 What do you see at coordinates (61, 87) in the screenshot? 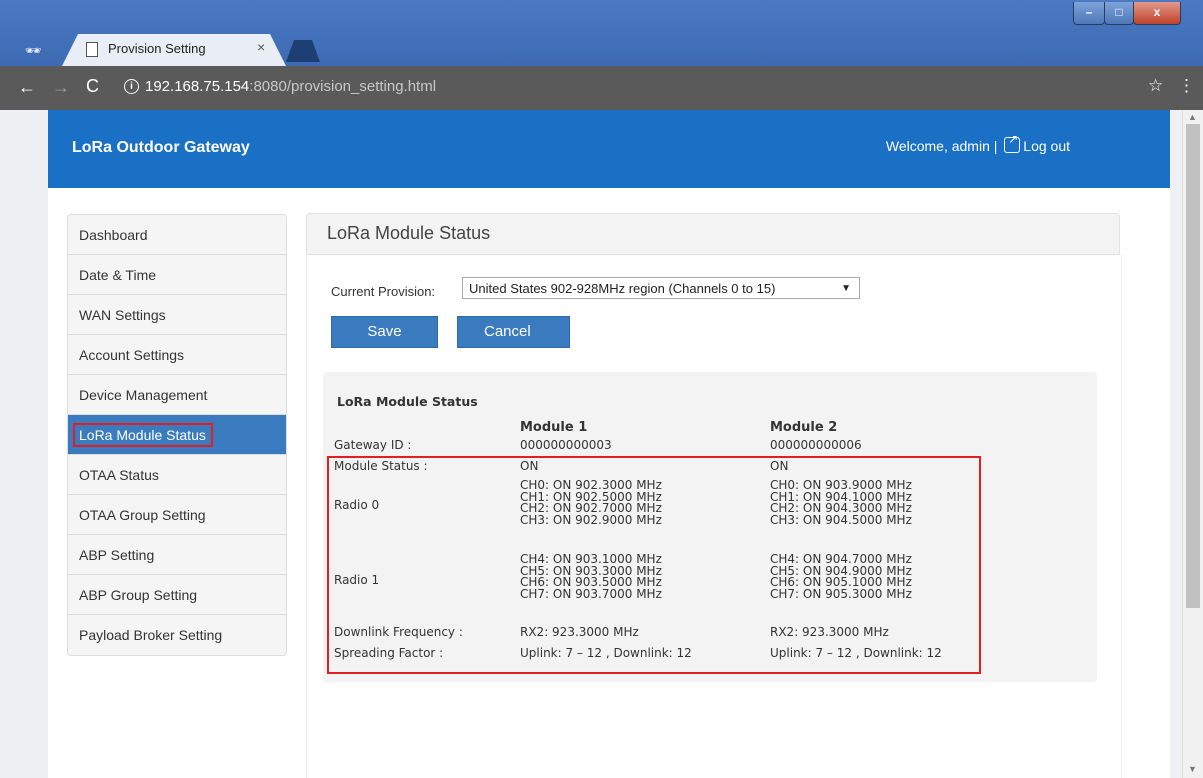
I see `forward-icon: →` at bounding box center [61, 87].